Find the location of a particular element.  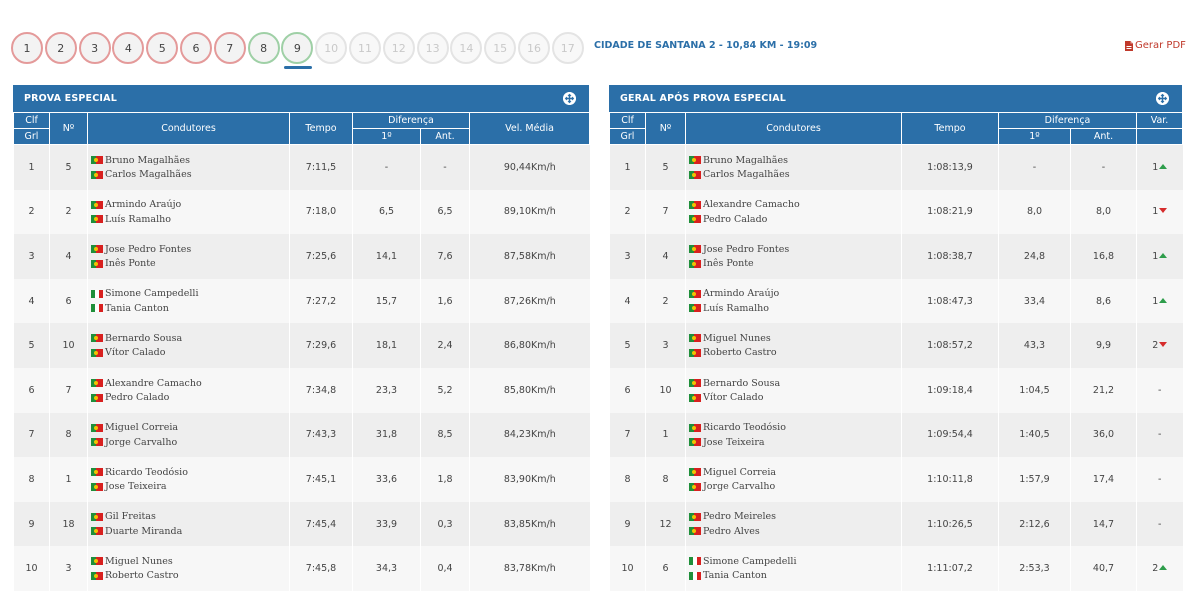

stage-button: 4 is located at coordinates (128, 48).